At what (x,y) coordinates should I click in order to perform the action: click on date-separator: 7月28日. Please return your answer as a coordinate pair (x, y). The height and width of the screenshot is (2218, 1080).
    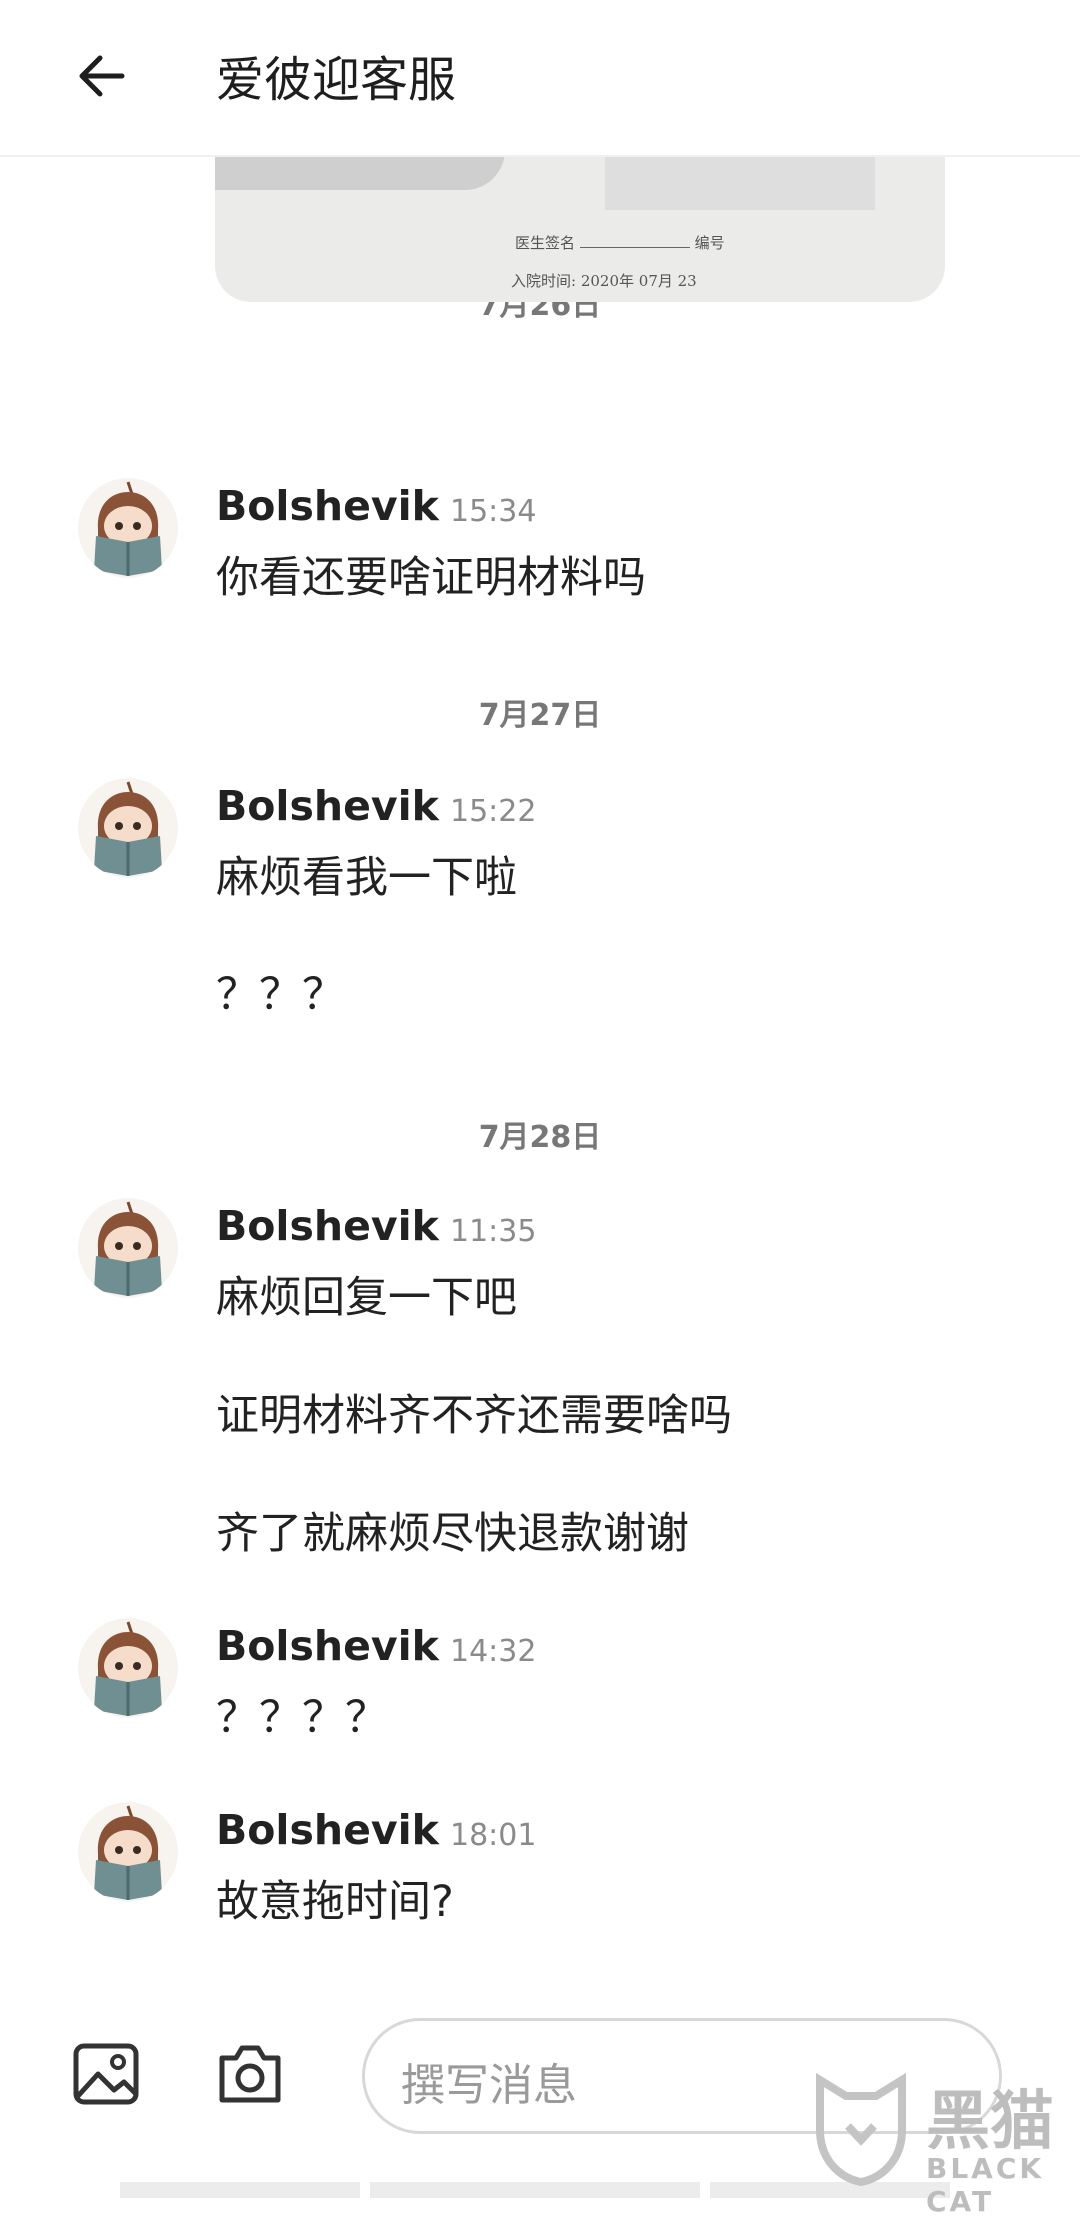
    Looking at the image, I should click on (540, 1137).